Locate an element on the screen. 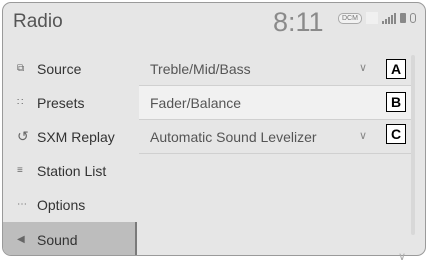  presets-icon: ∷ is located at coordinates (20, 102).